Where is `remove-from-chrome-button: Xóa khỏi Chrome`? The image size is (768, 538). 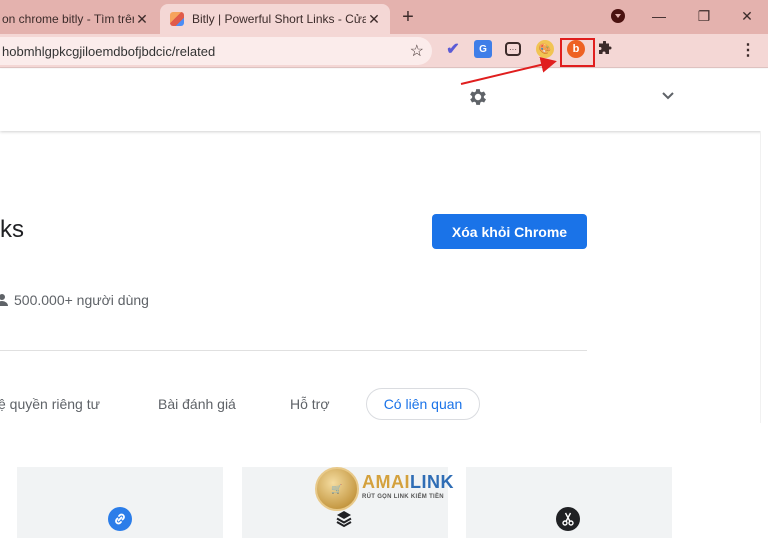 remove-from-chrome-button: Xóa khỏi Chrome is located at coordinates (509, 231).